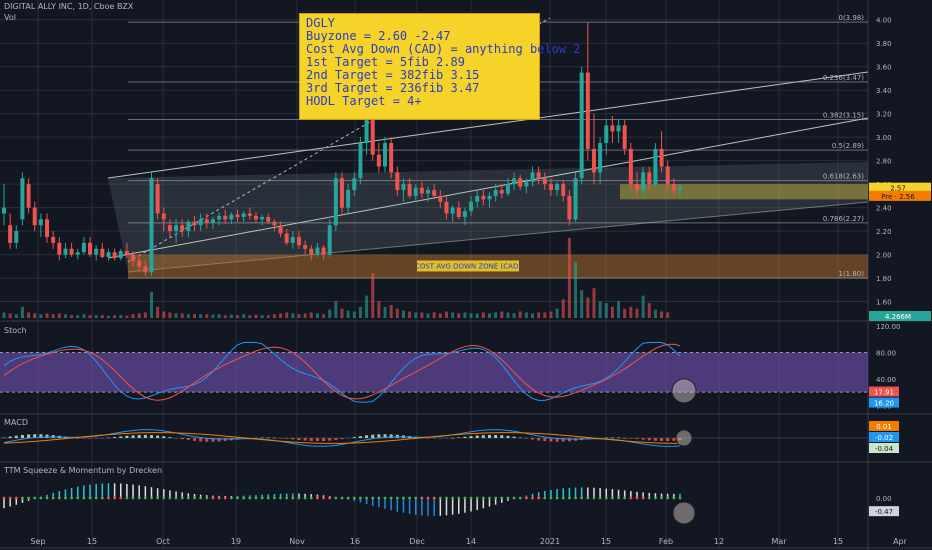 This screenshot has height=550, width=932. I want to click on fib-level-label: 0.786(2.27), so click(843, 219).